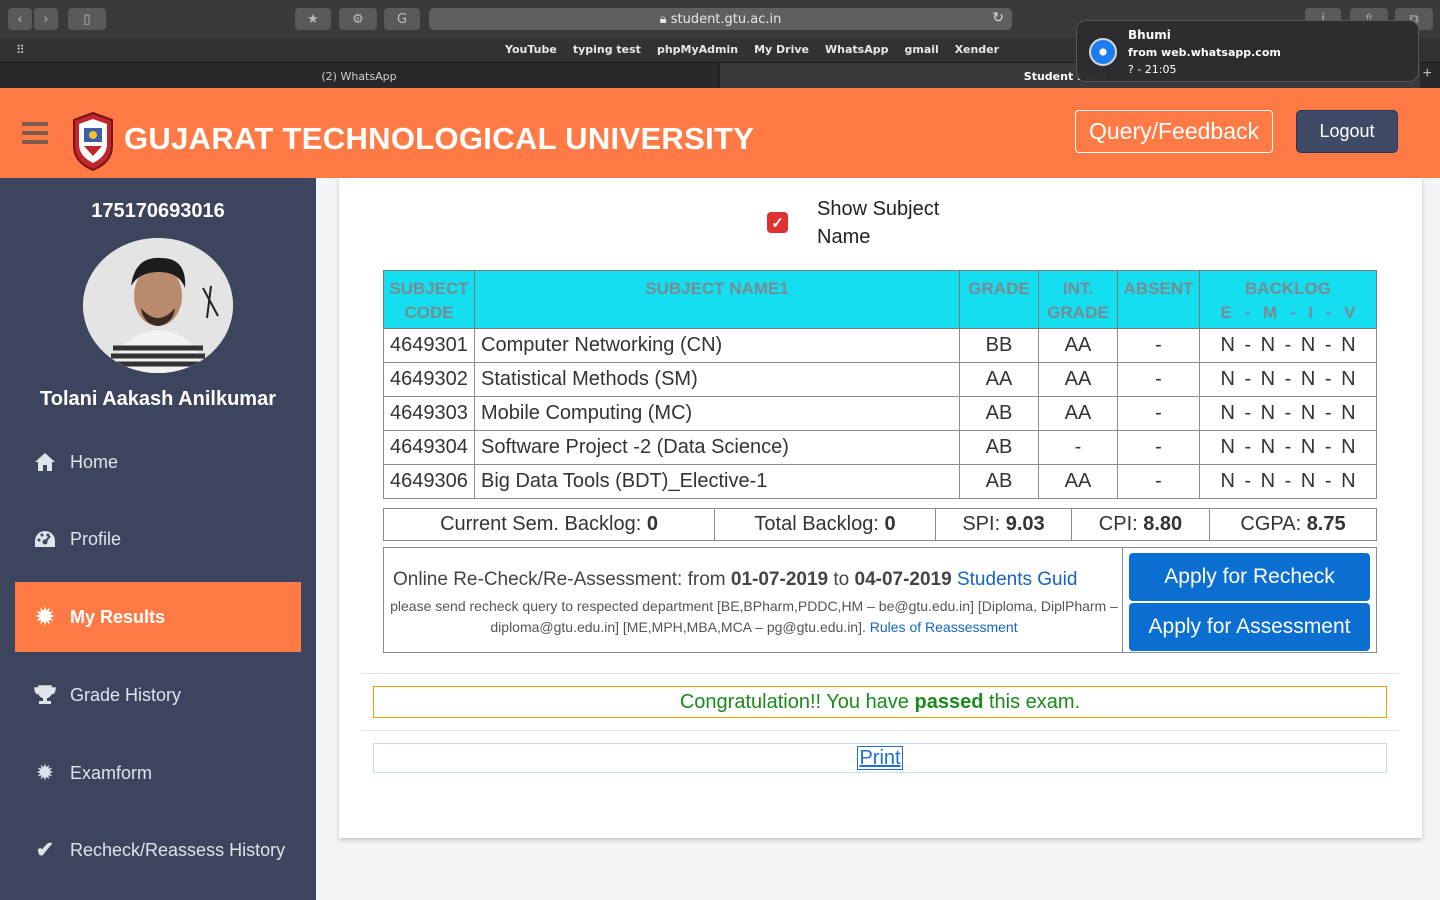  Describe the element at coordinates (35, 135) in the screenshot. I see `hamburger-menu-icon` at that location.